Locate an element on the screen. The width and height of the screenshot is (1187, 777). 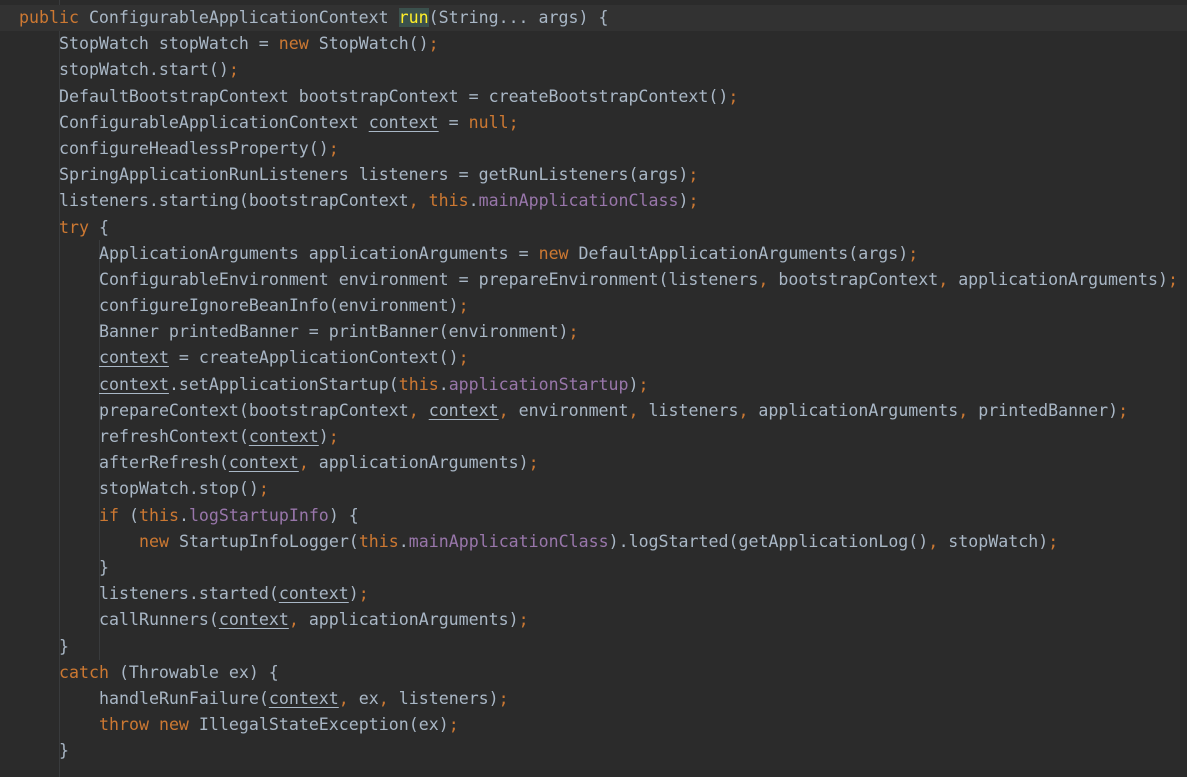
code-token: callRunners( is located at coordinates (159, 620).